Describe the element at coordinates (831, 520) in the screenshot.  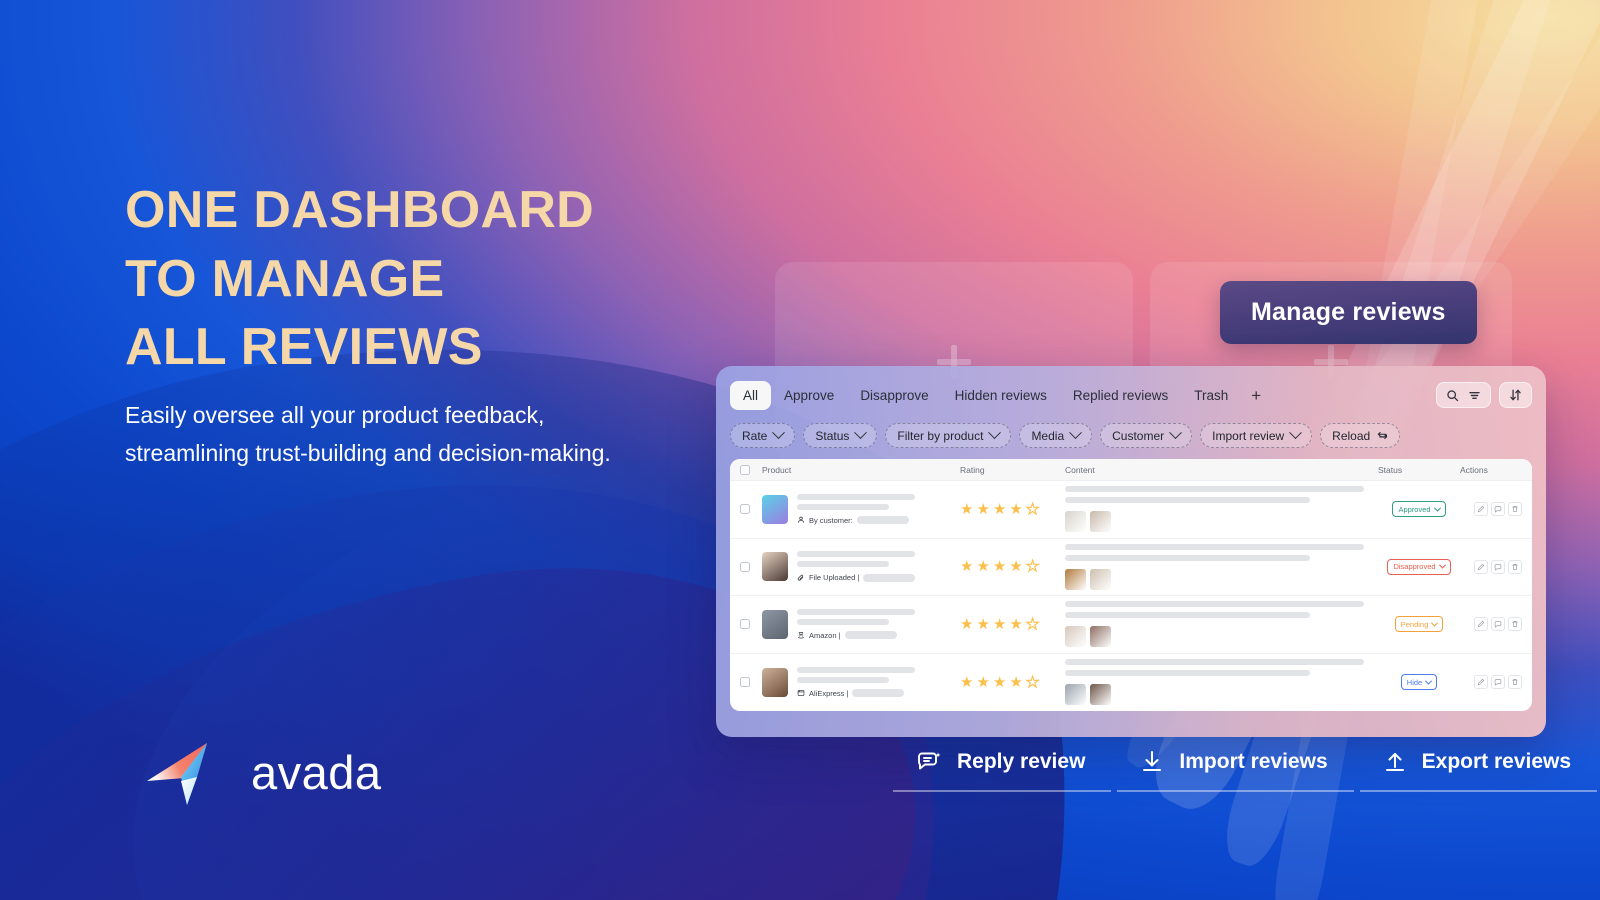
I see `review-source-label: By customer:` at that location.